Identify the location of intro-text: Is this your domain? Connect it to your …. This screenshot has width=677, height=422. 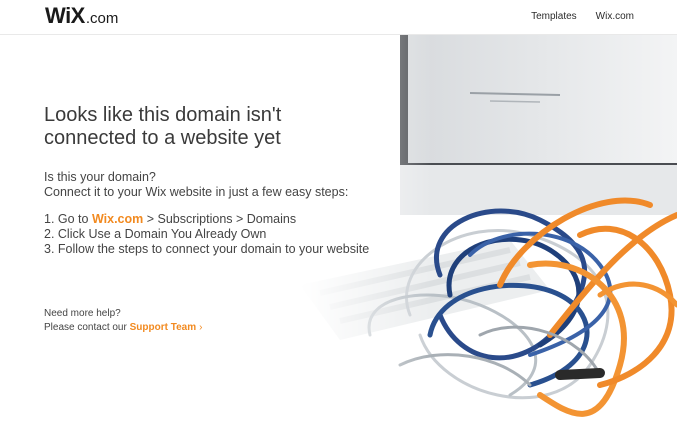
(214, 185).